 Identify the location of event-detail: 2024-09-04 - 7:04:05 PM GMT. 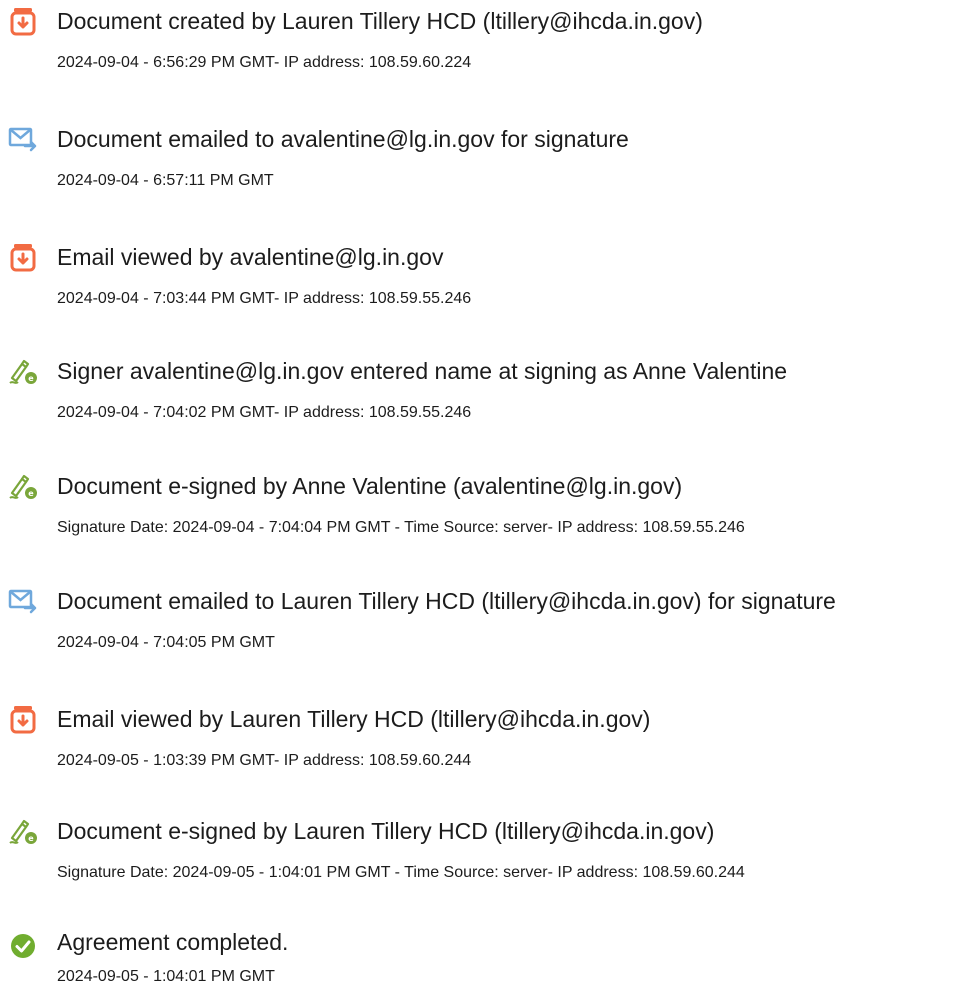
(166, 642).